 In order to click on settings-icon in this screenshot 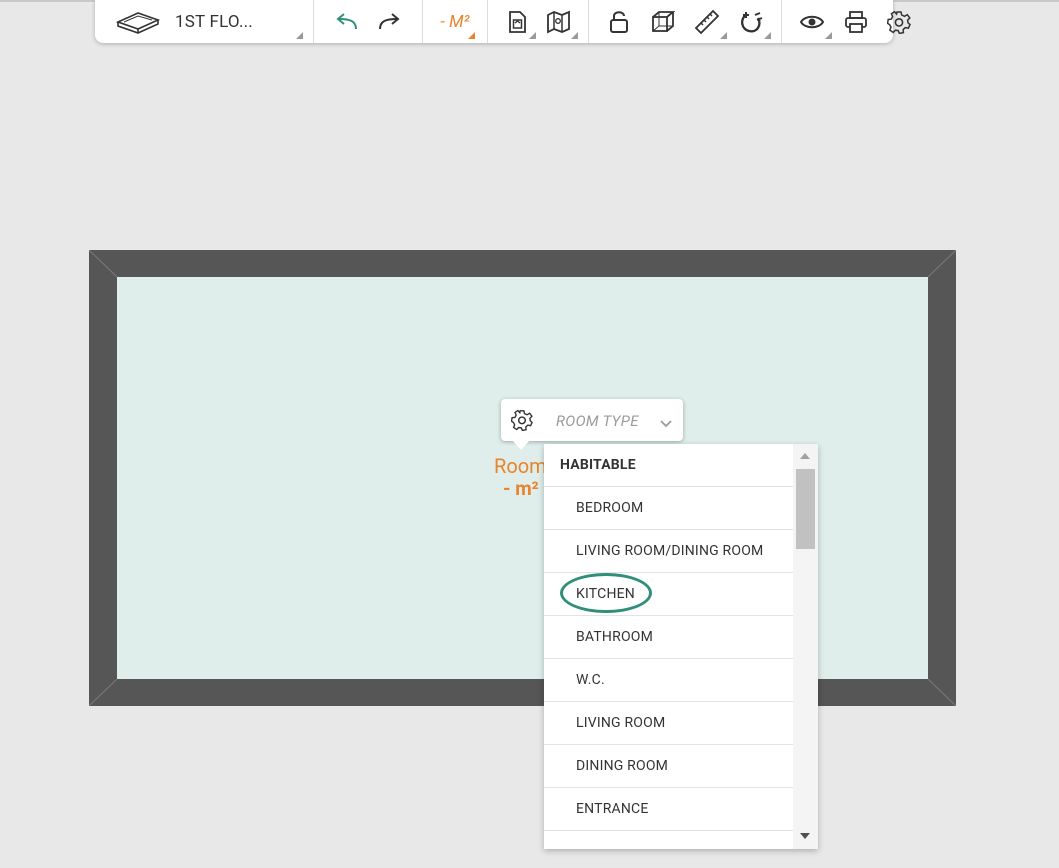, I will do `click(899, 22)`.